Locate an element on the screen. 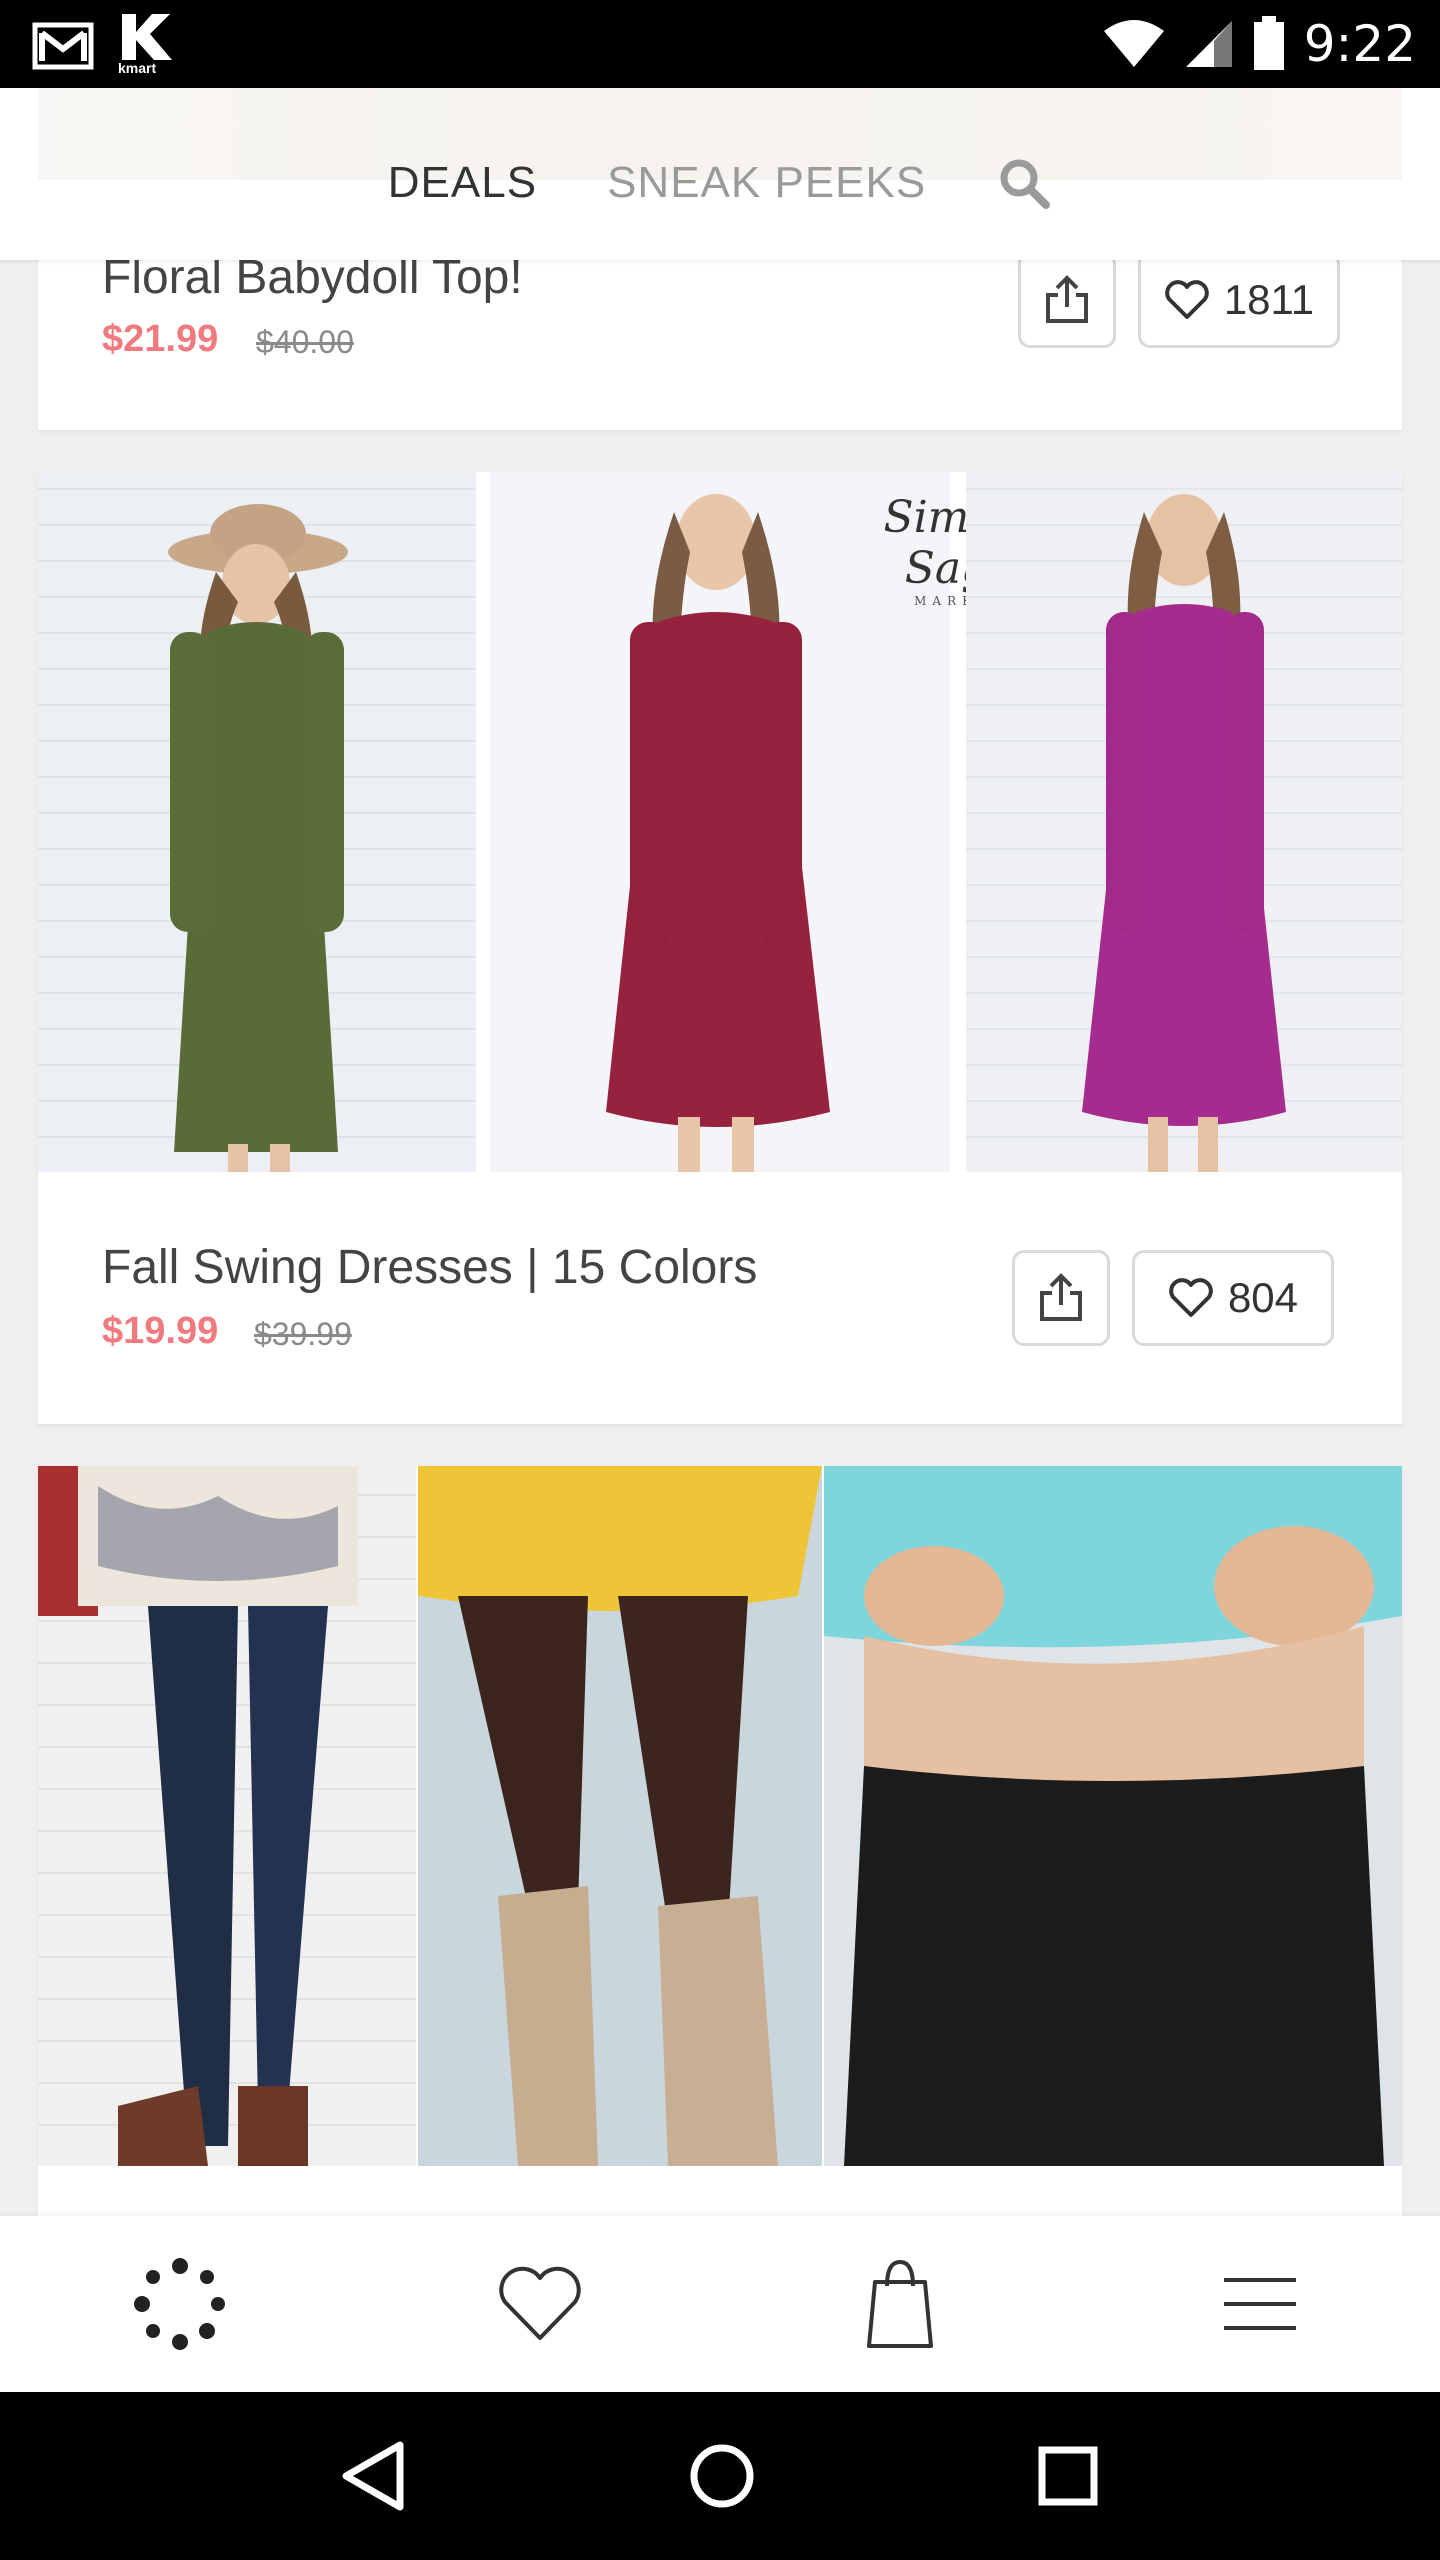 The height and width of the screenshot is (2560, 1440). kmart-icon: kmart is located at coordinates (148, 45).